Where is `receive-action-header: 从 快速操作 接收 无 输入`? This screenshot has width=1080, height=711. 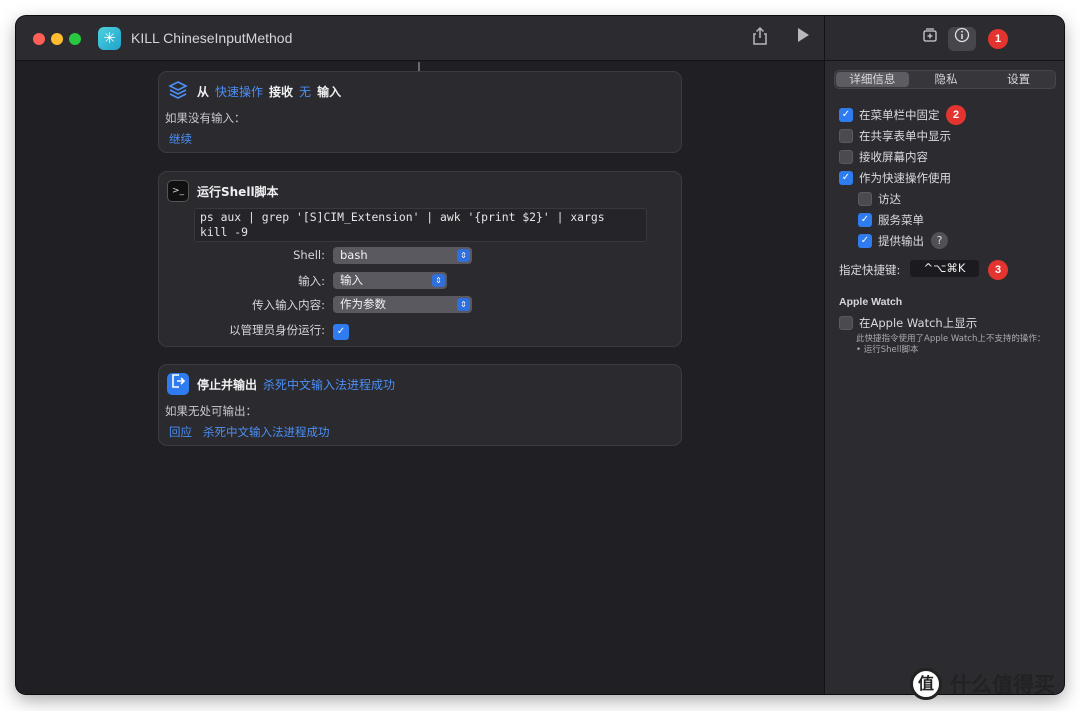
receive-action-header: 从 快速操作 接收 无 输入 is located at coordinates (254, 91).